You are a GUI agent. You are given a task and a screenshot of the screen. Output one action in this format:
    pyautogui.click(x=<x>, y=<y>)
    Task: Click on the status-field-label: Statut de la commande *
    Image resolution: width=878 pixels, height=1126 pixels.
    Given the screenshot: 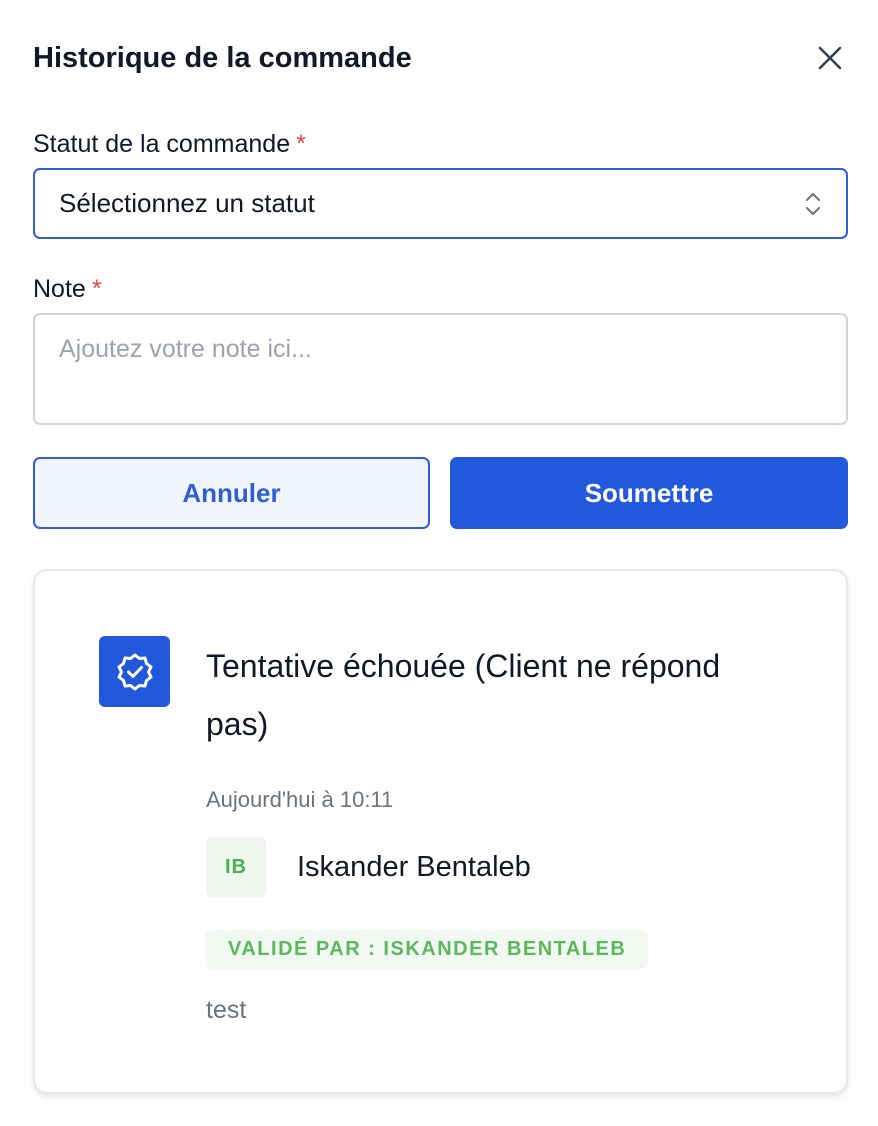 What is the action you would take?
    pyautogui.click(x=169, y=144)
    